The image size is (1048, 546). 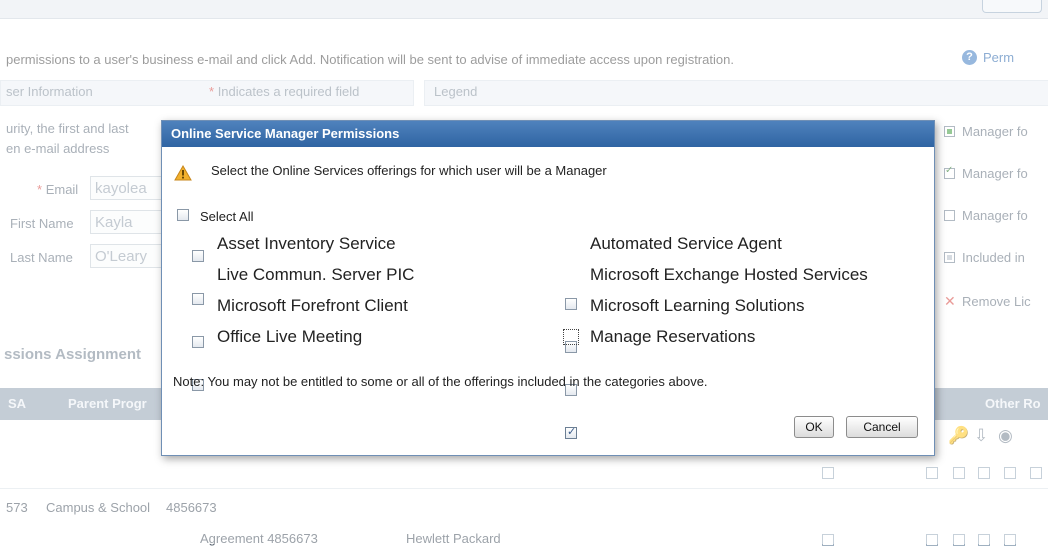 What do you see at coordinates (882, 427) in the screenshot?
I see `cancel-button: Cancel` at bounding box center [882, 427].